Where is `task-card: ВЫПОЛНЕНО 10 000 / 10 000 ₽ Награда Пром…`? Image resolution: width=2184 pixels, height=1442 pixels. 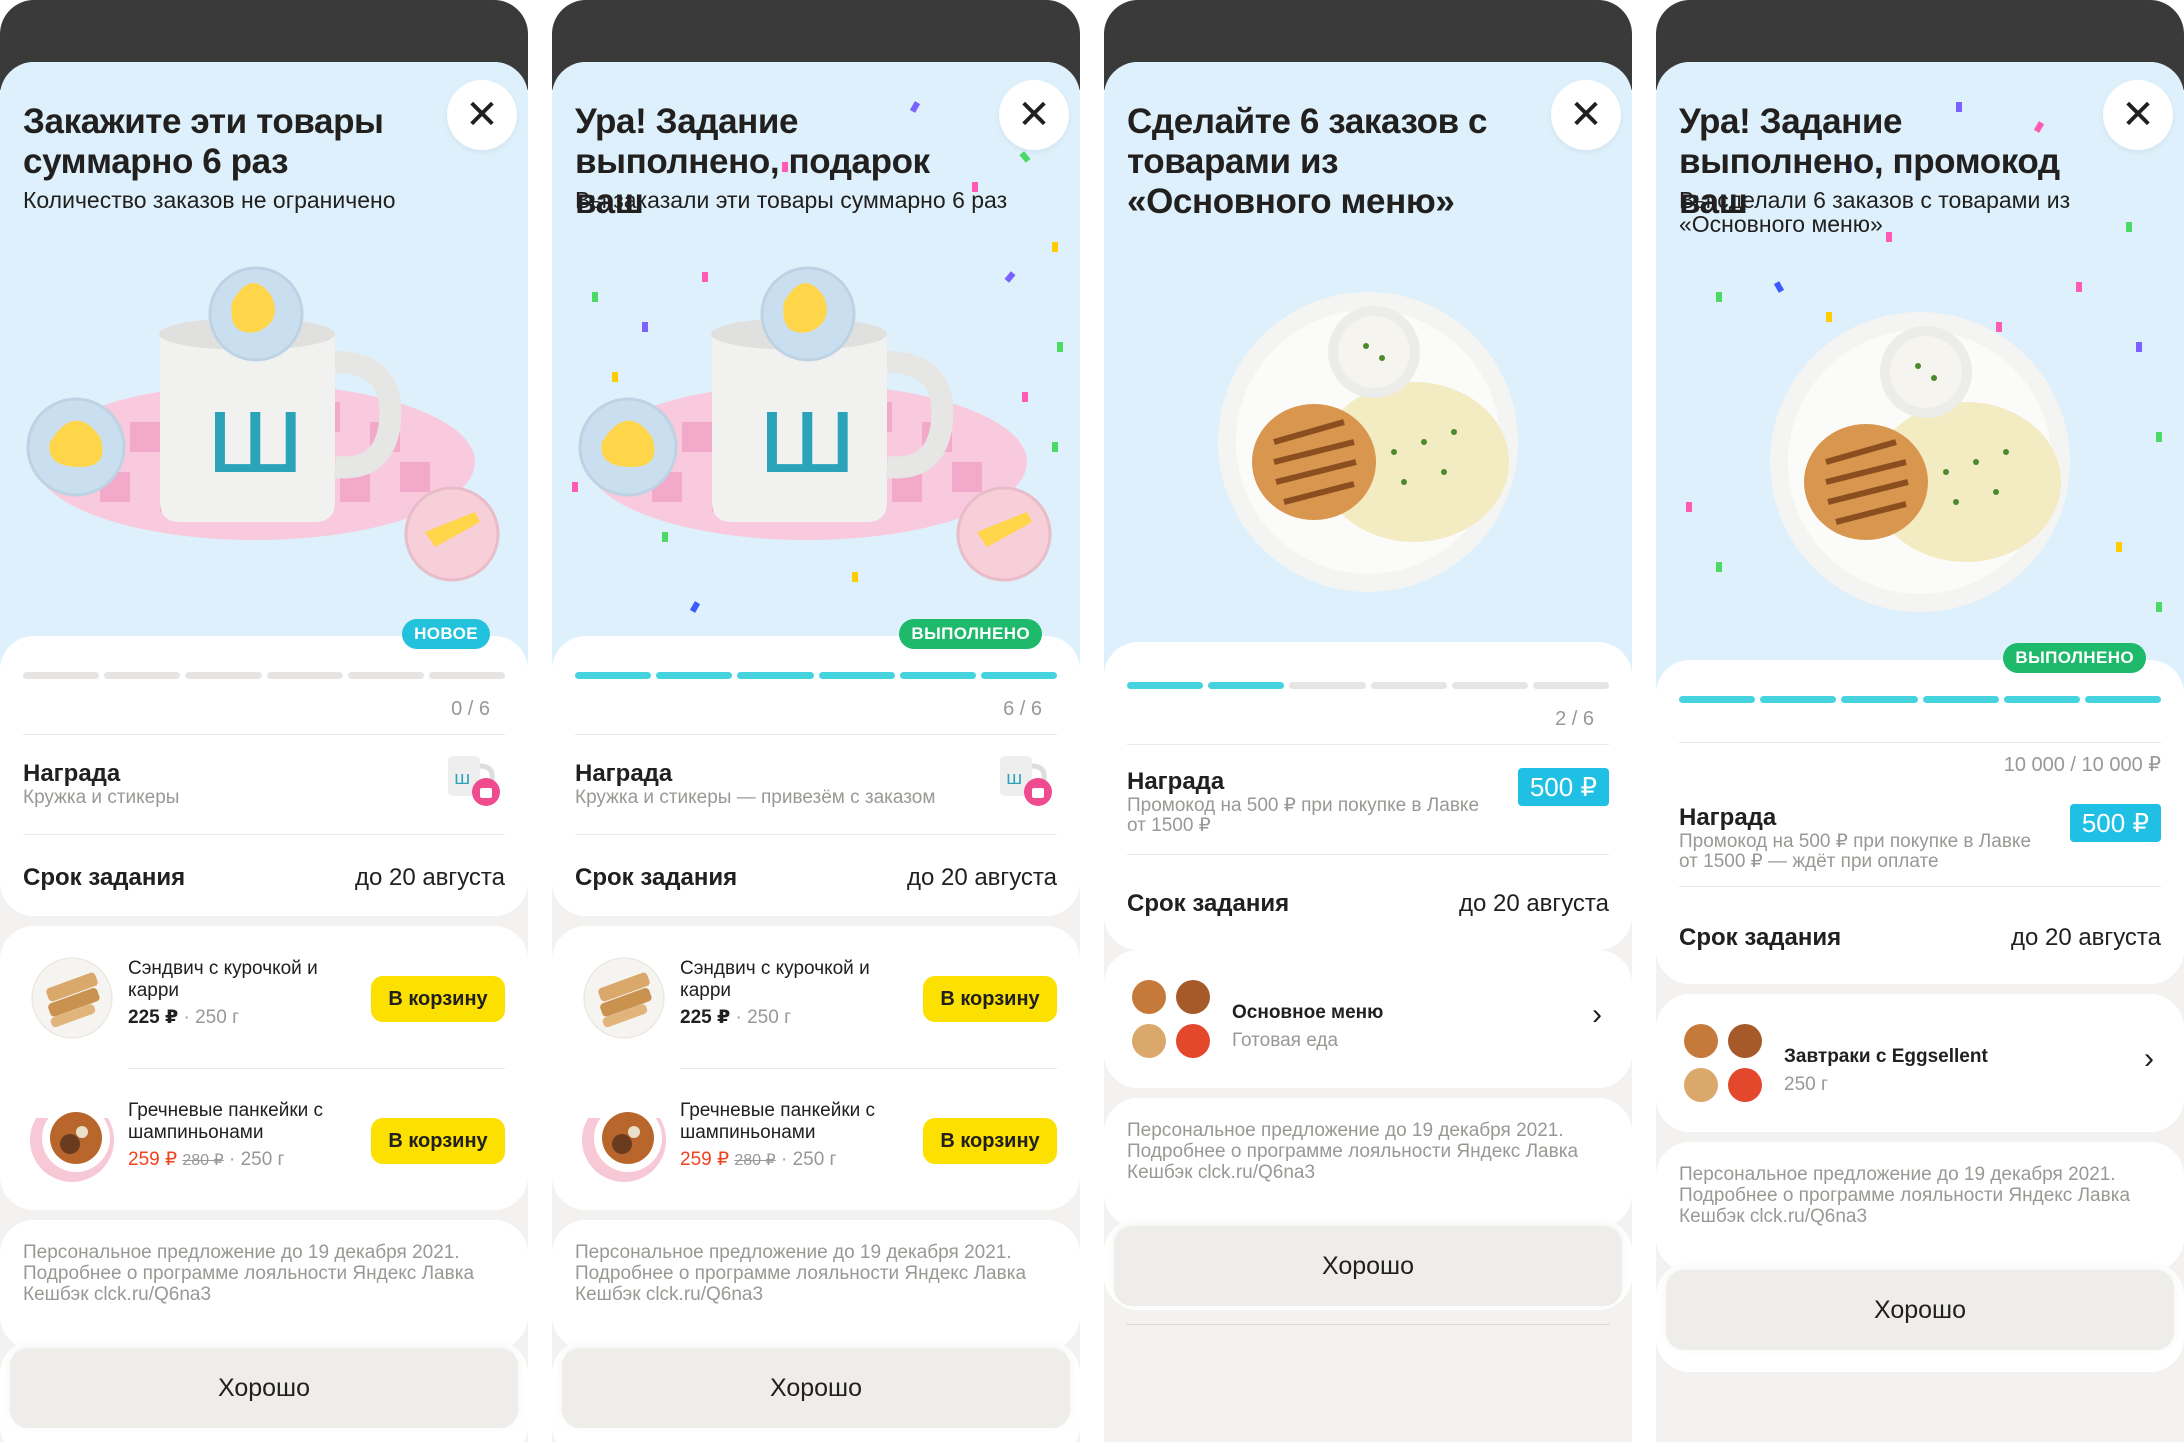 task-card: ВЫПОЛНЕНО 10 000 / 10 000 ₽ Награда Пром… is located at coordinates (1920, 813).